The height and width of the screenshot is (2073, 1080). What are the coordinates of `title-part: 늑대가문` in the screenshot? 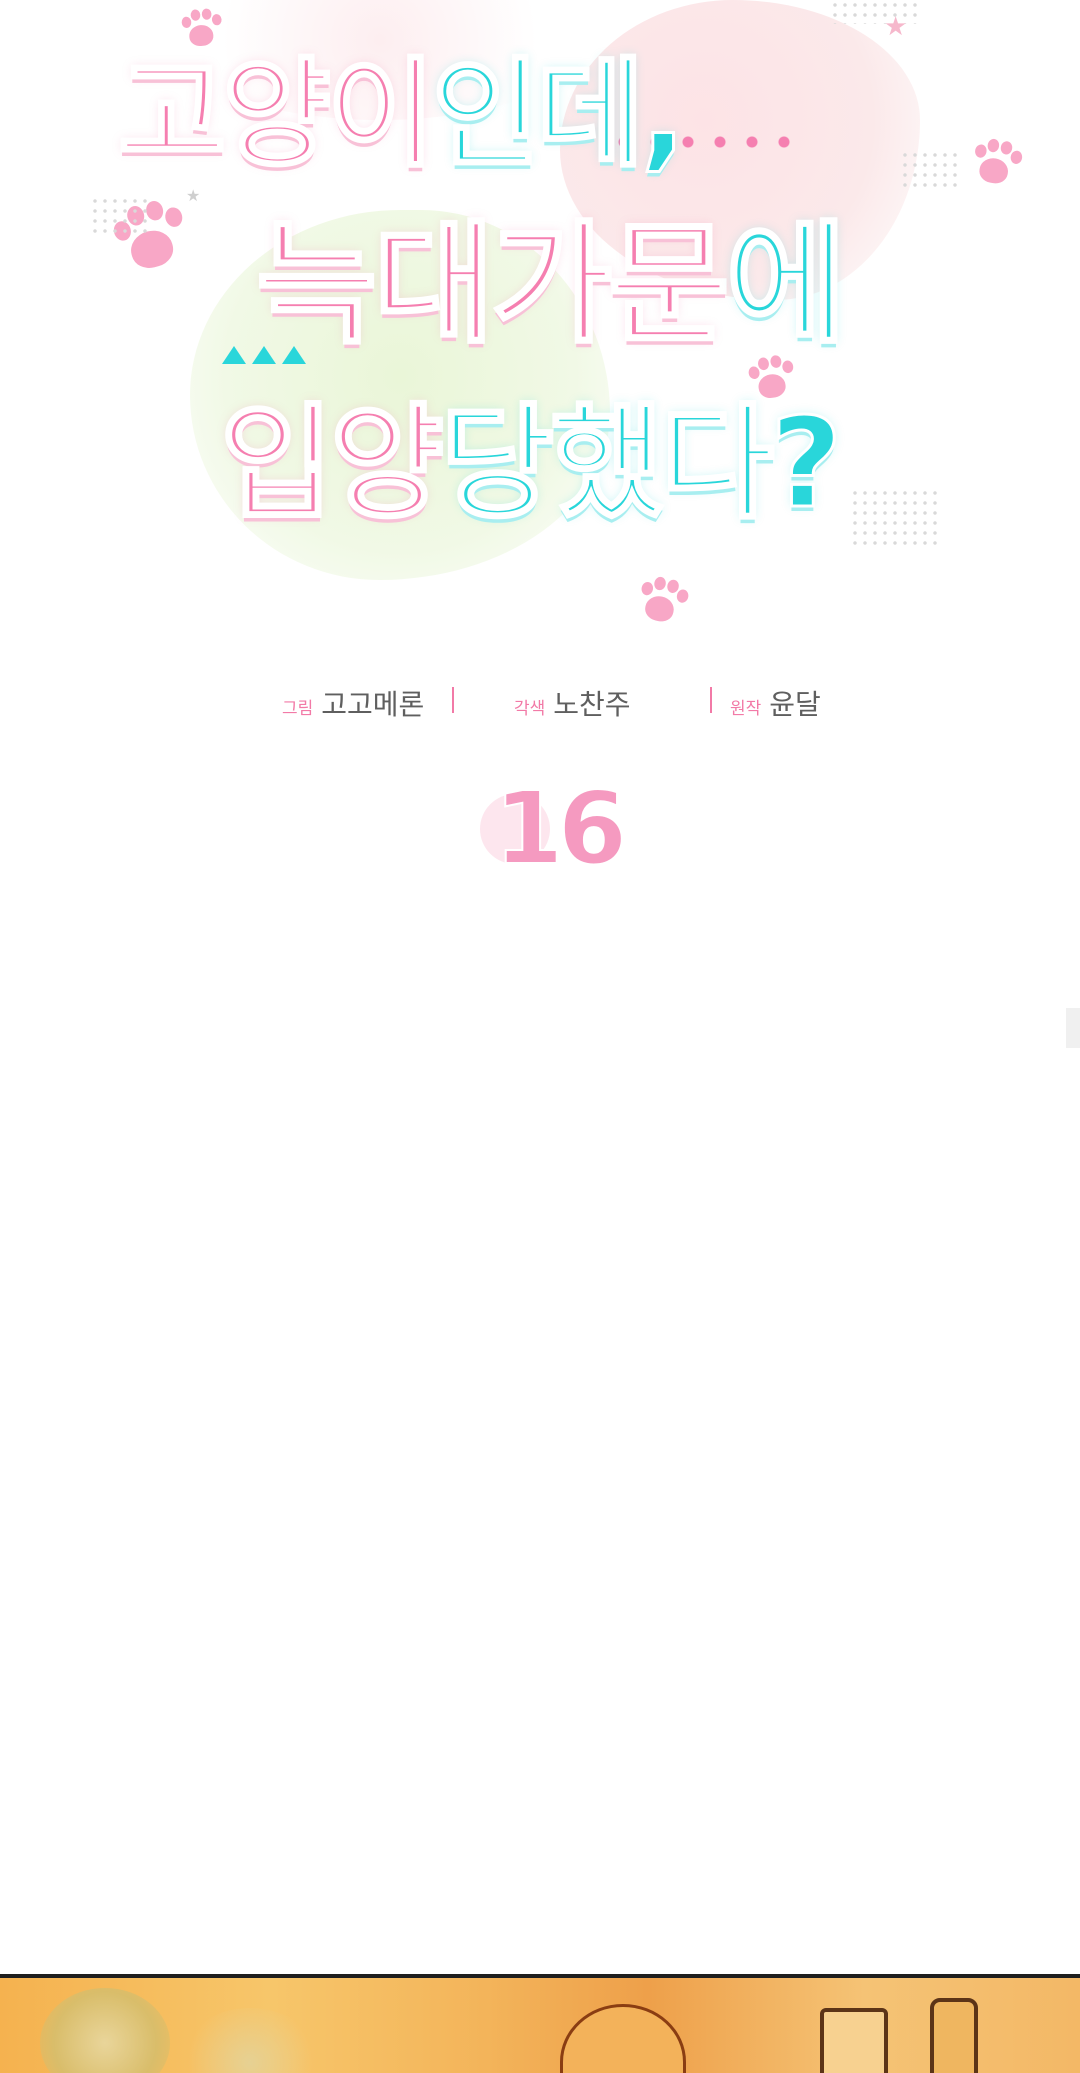 It's located at (493, 285).